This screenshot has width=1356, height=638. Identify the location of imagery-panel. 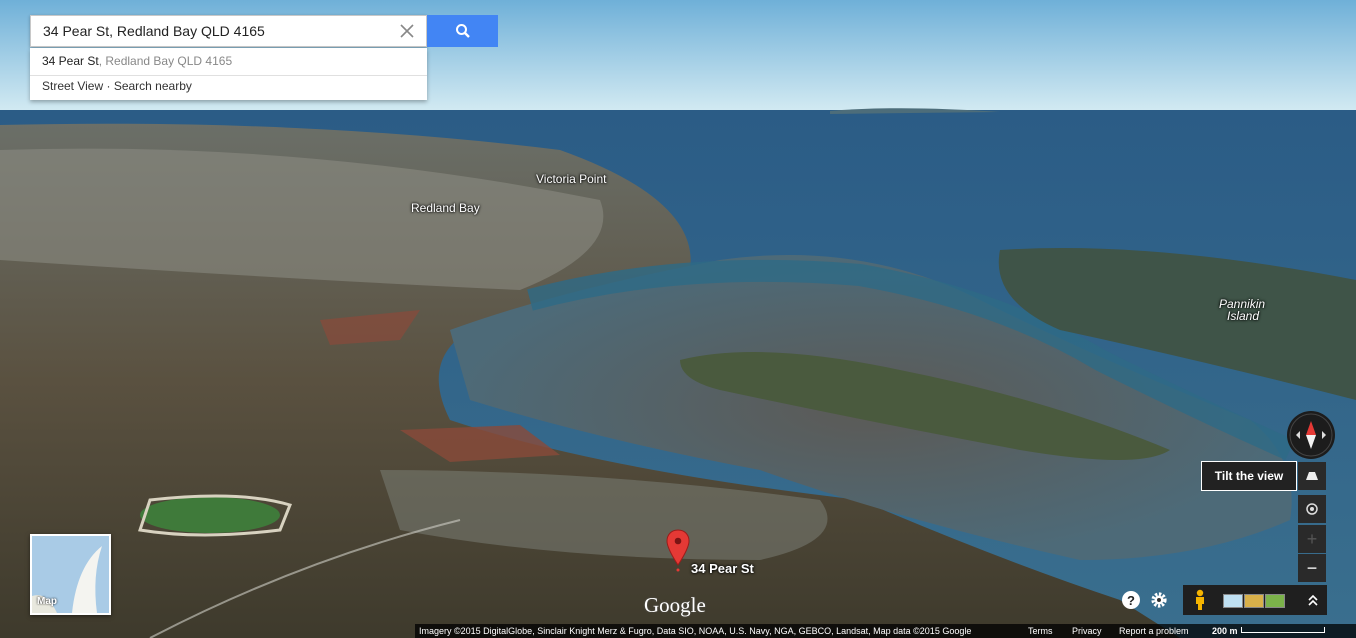
(1255, 600).